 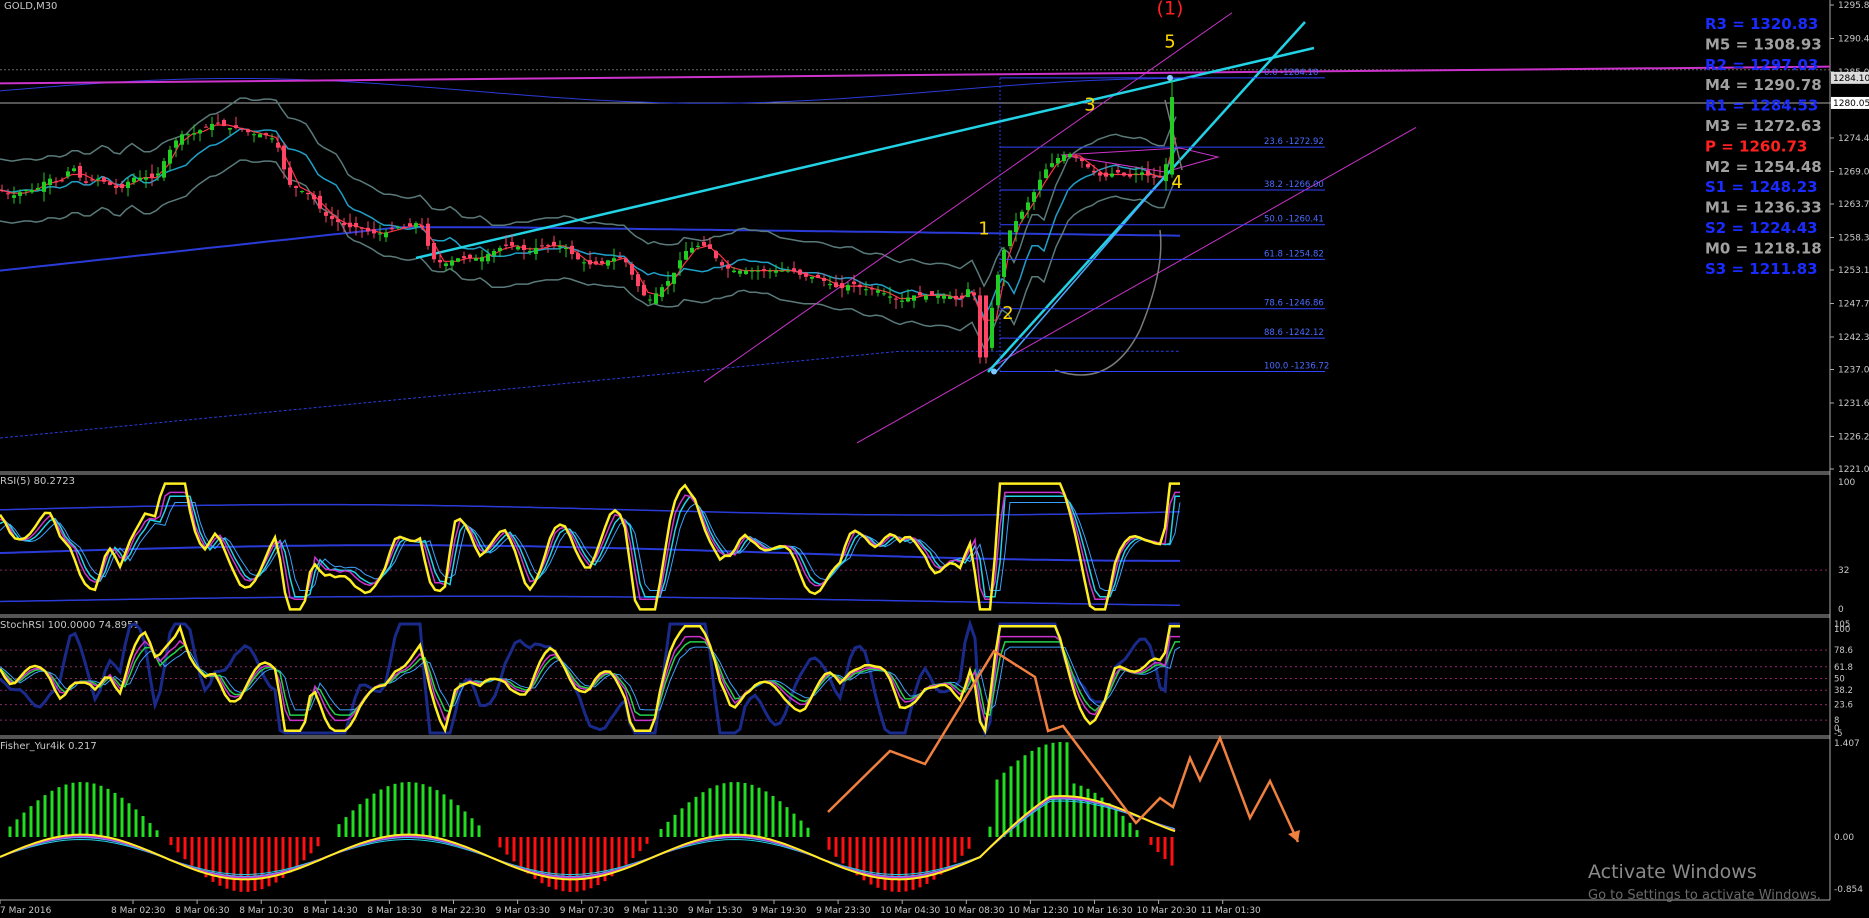 I want to click on stoch-level-label: 50, so click(x=1839, y=680).